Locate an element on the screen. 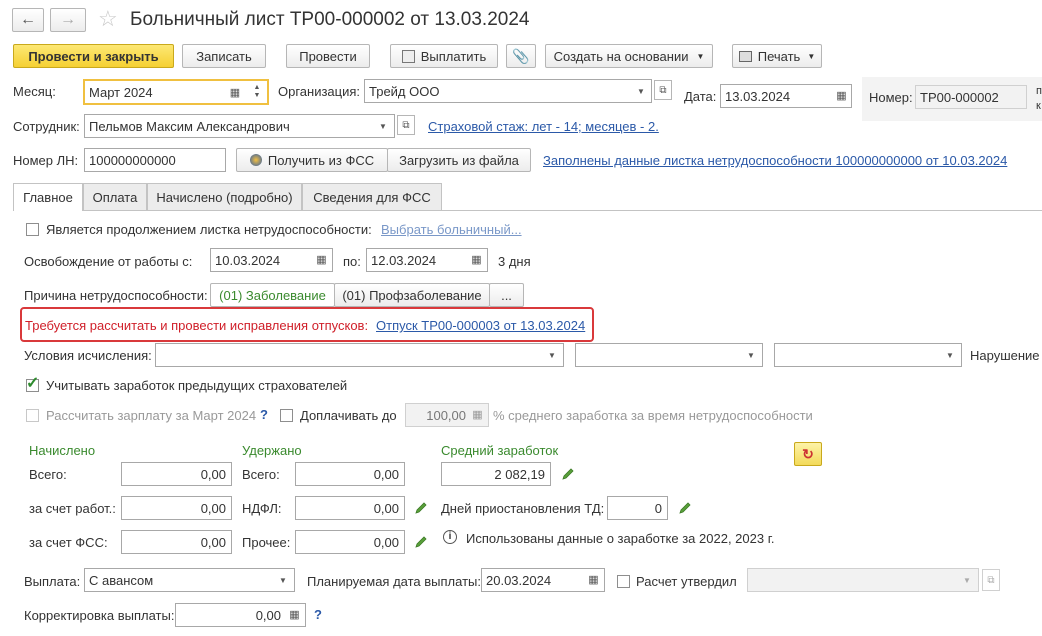 This screenshot has width=1042, height=636. date-value: 13.03.2024 is located at coordinates (758, 96).